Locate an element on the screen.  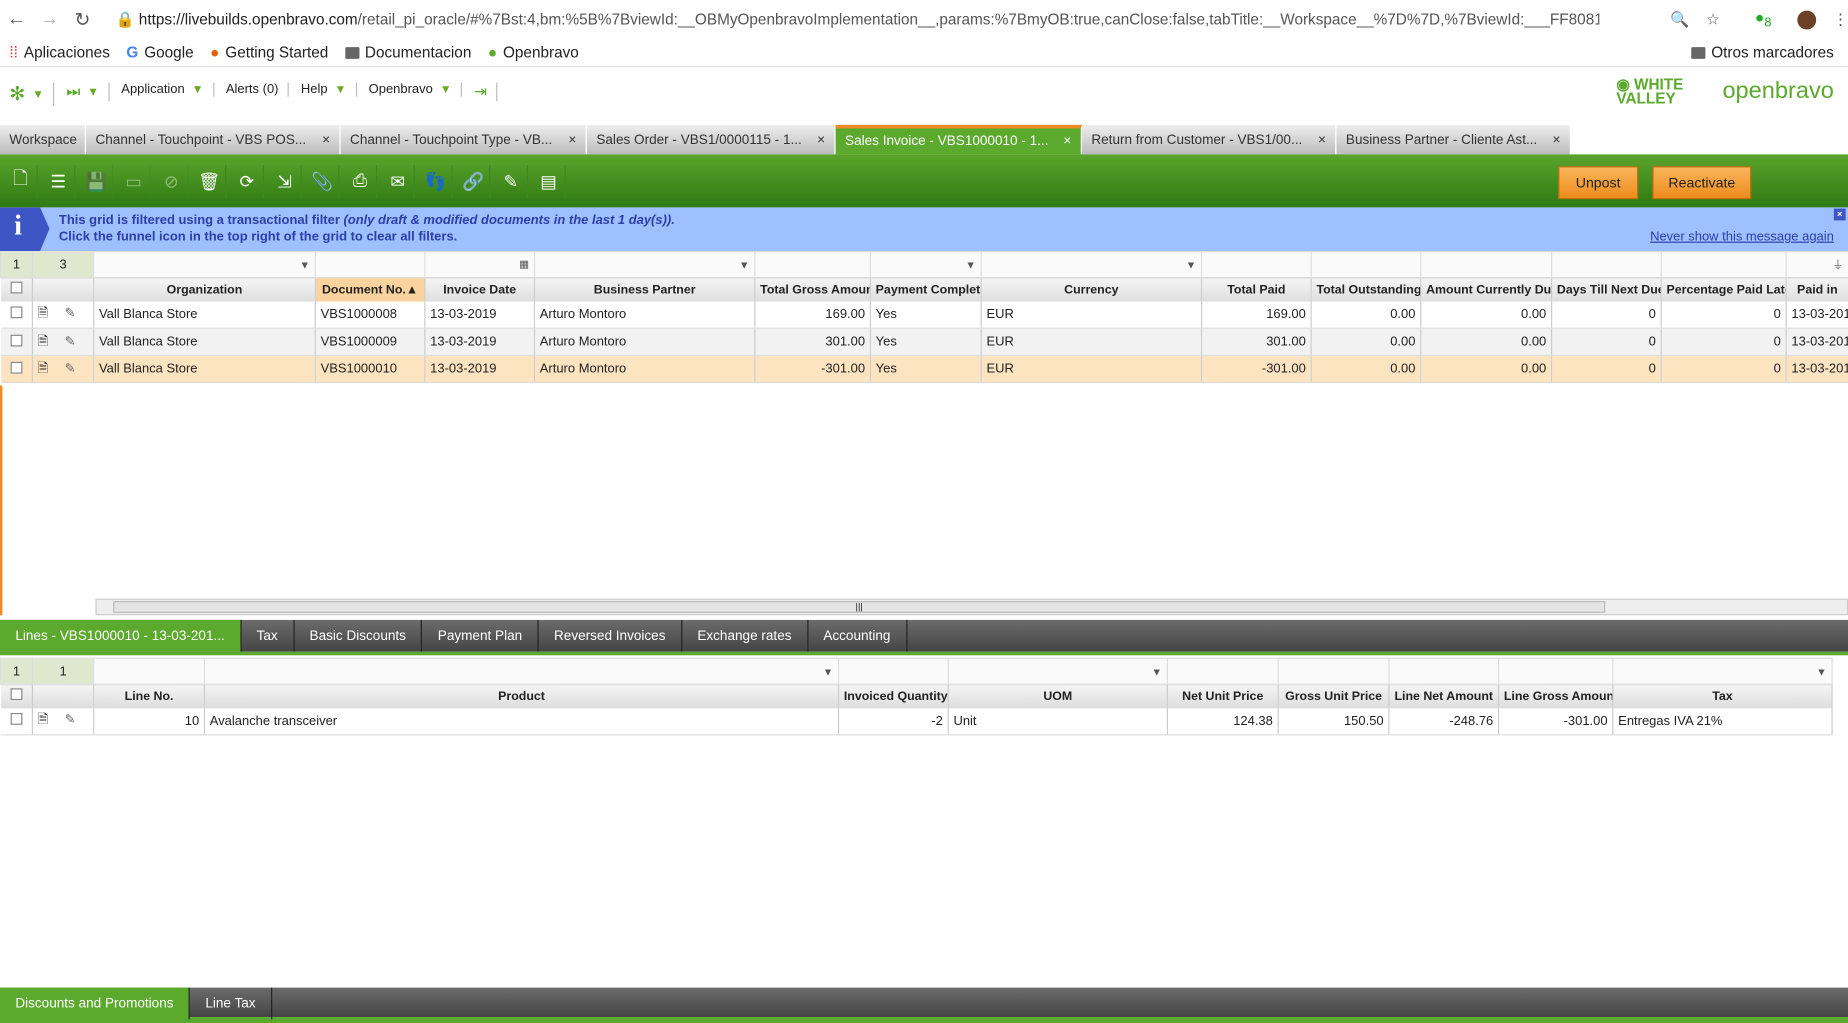
open-form-icon: 🗎 is located at coordinates (43, 341).